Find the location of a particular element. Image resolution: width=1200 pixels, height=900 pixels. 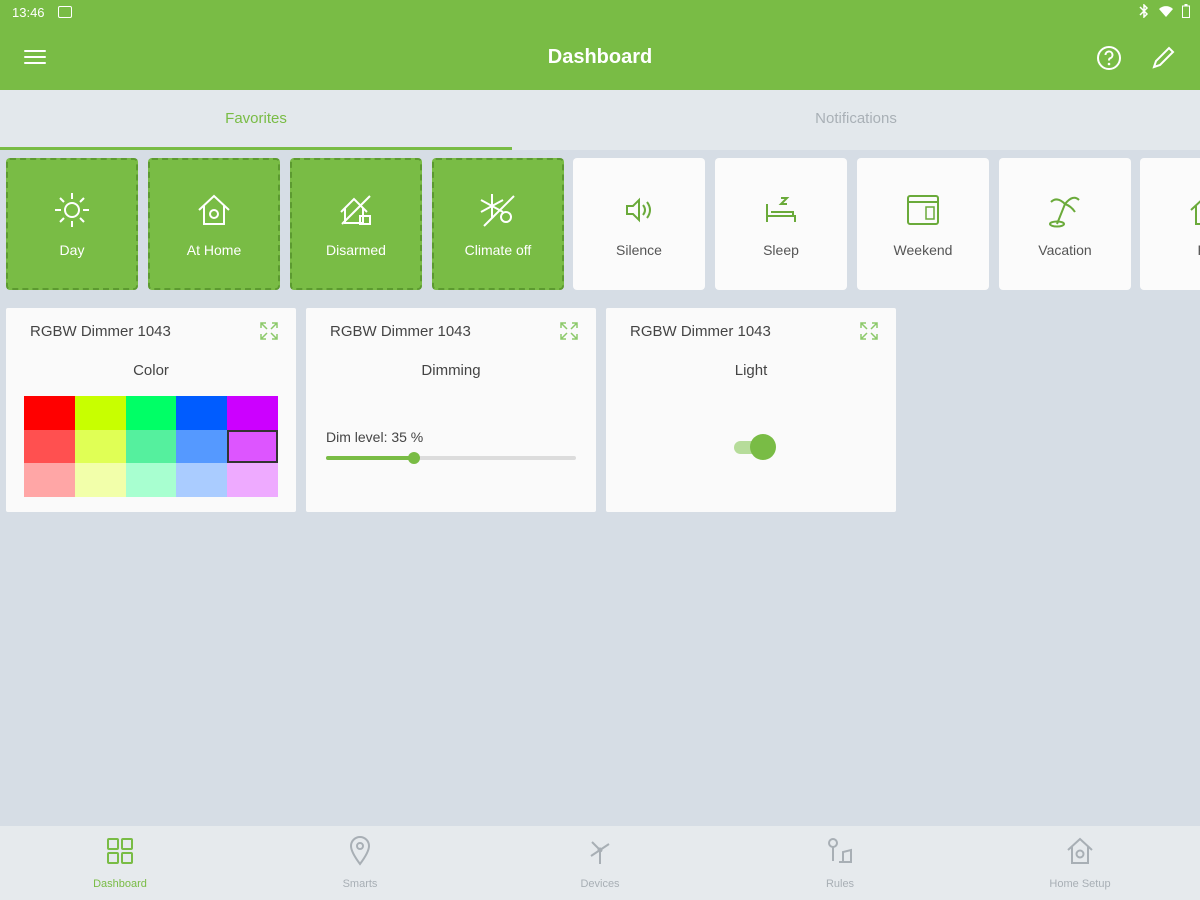

scene-label: Weekend is located at coordinates (923, 250).